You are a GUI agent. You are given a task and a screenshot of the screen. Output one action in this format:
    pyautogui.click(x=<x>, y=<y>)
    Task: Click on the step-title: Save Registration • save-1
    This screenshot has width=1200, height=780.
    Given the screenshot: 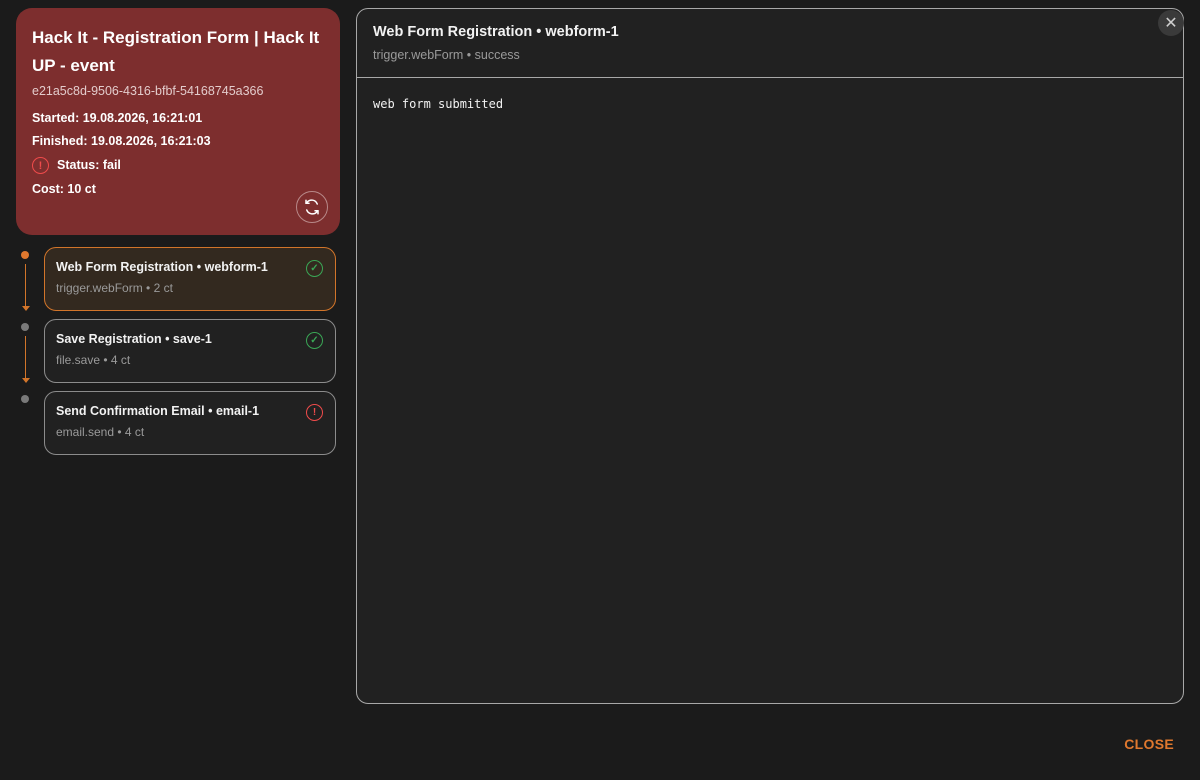 What is the action you would take?
    pyautogui.click(x=134, y=339)
    